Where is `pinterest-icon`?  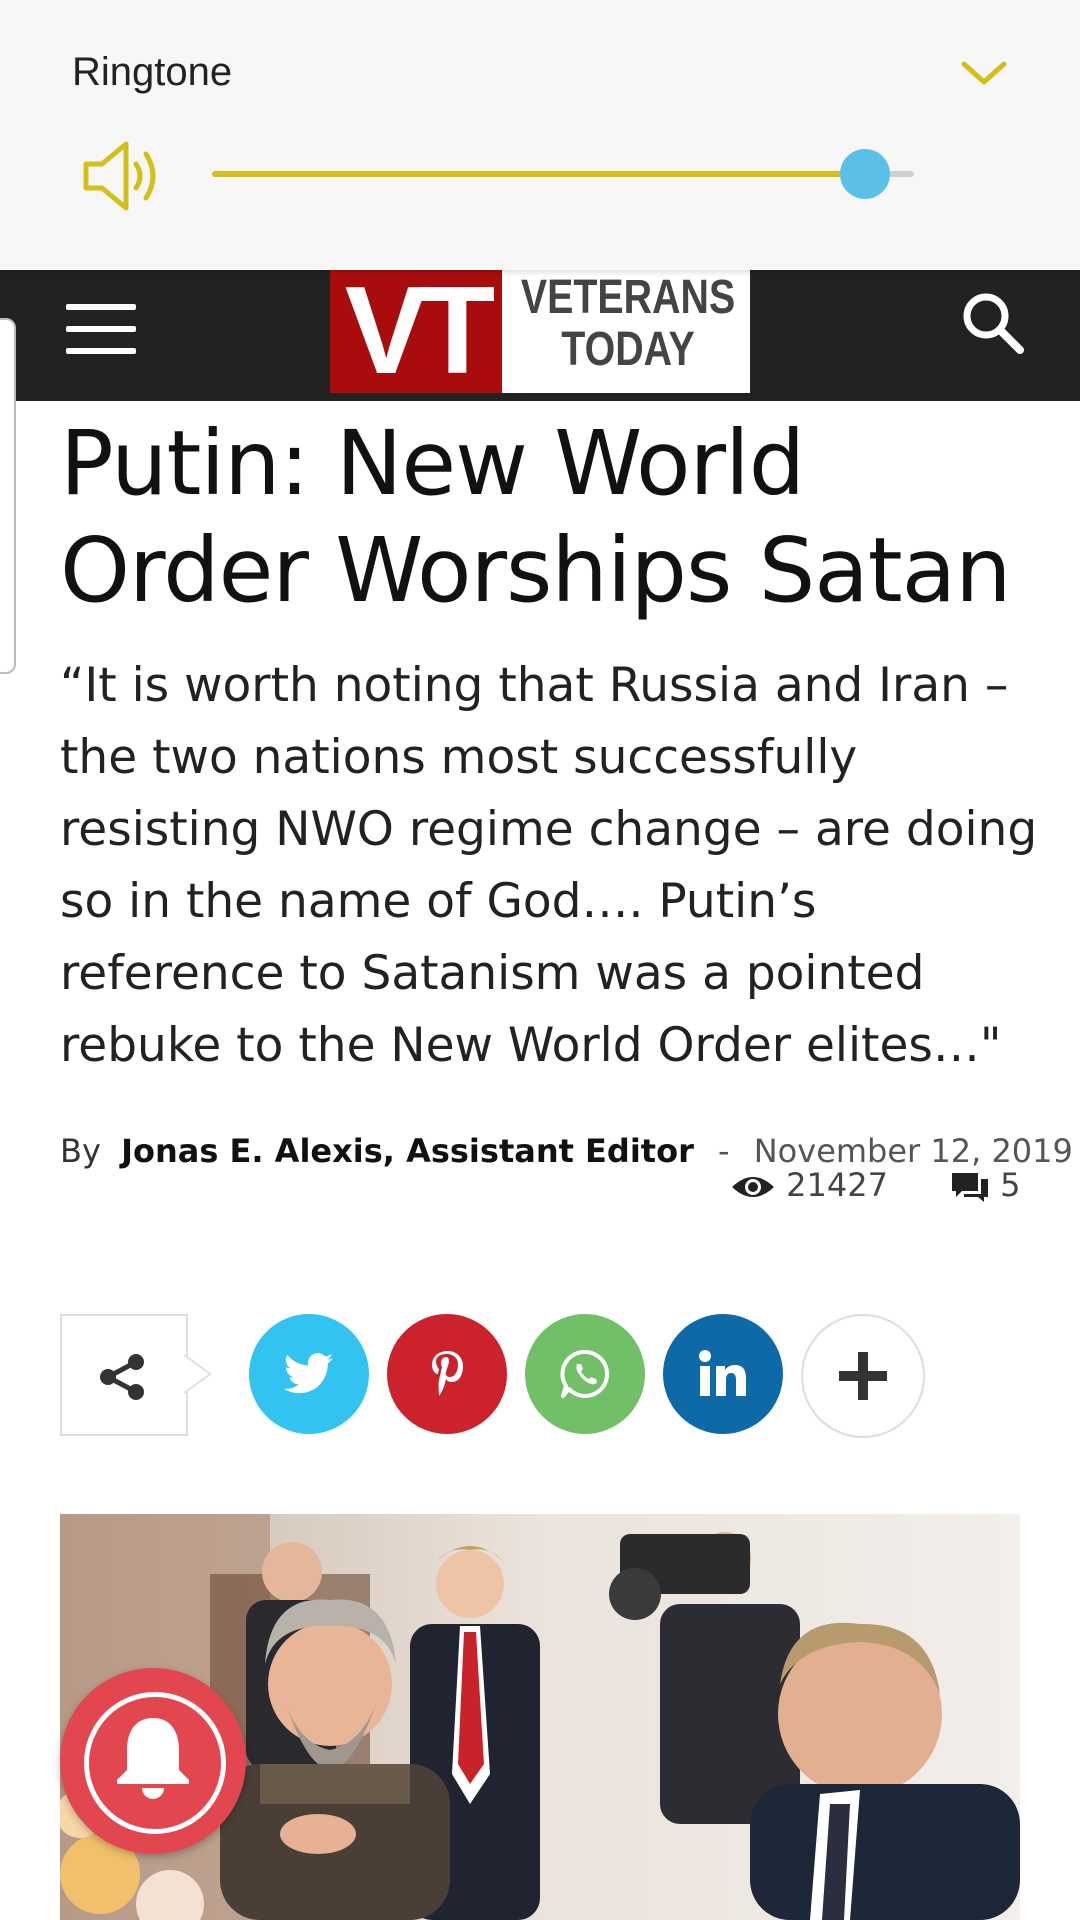 pinterest-icon is located at coordinates (447, 1373).